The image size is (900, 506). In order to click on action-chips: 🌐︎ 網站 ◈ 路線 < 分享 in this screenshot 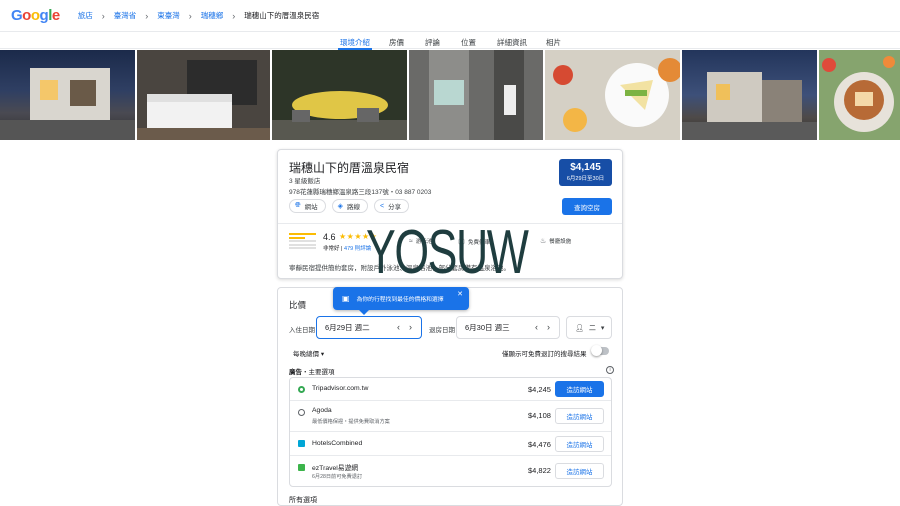, I will do `click(349, 206)`.